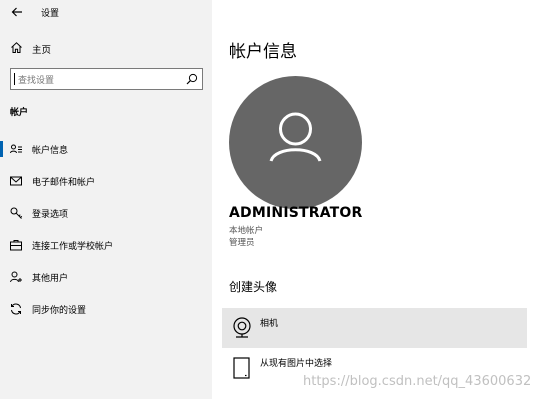 The height and width of the screenshot is (399, 554). What do you see at coordinates (1, 149) in the screenshot?
I see `selection-indicator` at bounding box center [1, 149].